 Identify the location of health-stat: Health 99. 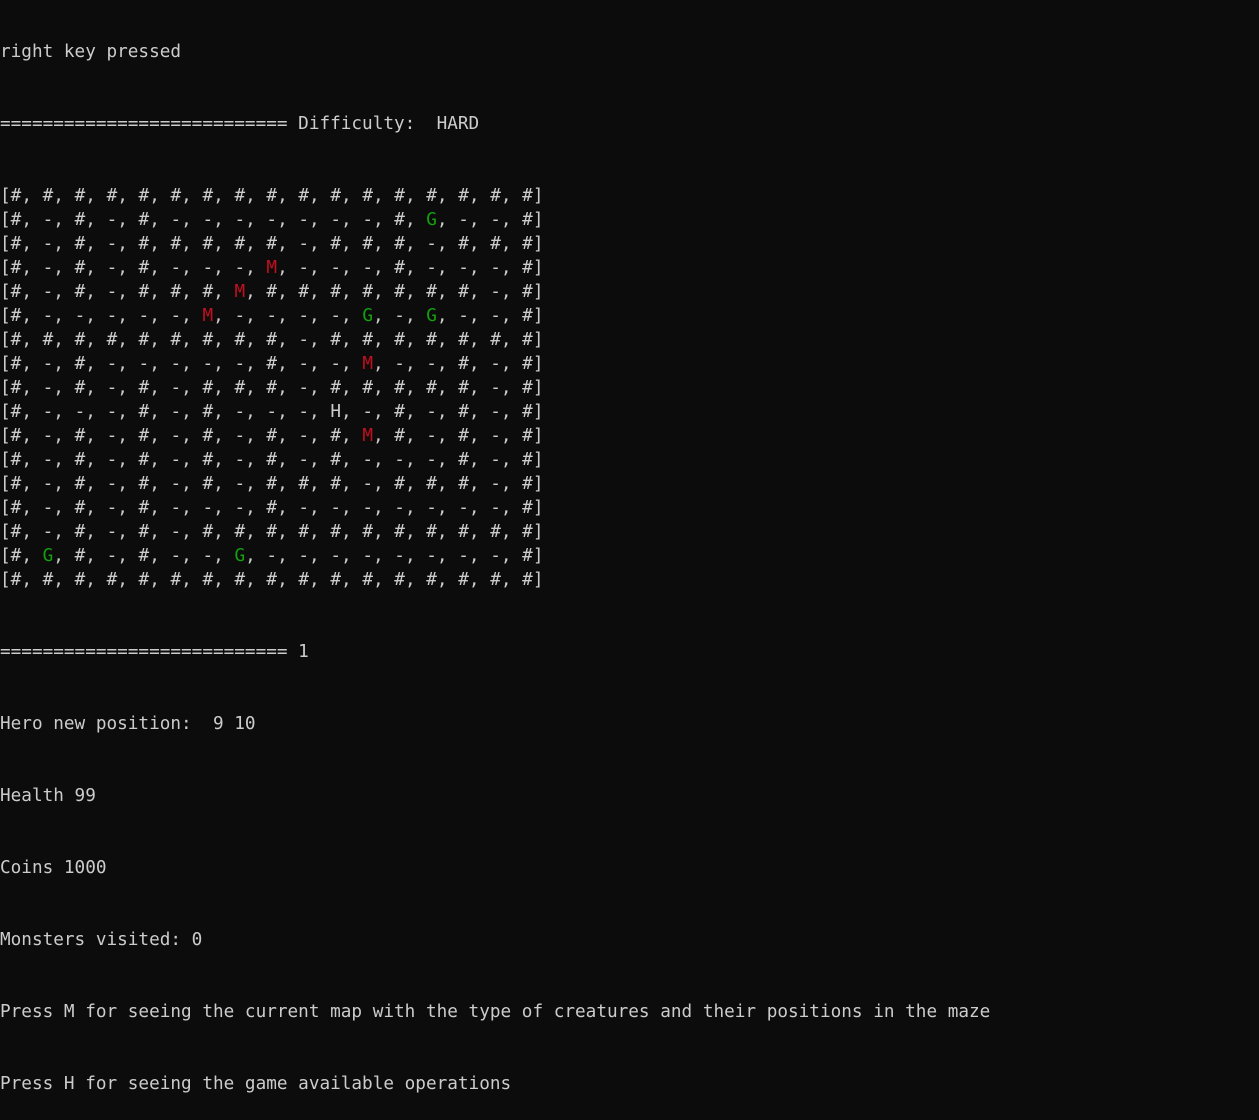
(48, 796).